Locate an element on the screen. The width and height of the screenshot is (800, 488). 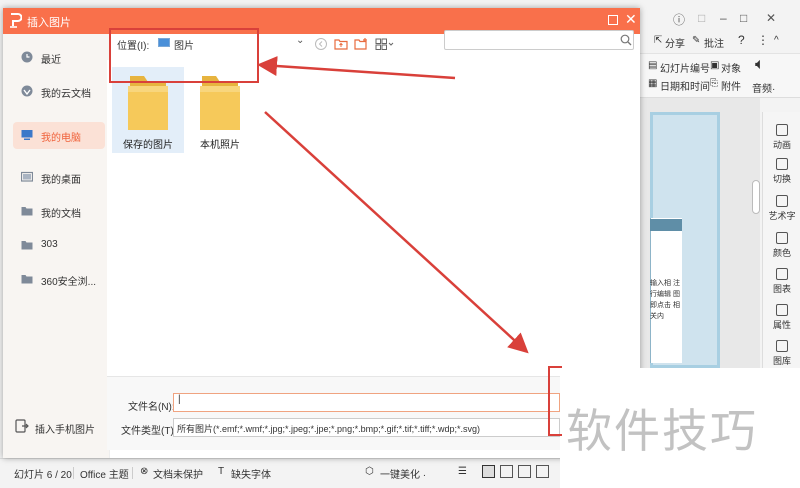
watermark-text: 软件技巧 is located at coordinates (662, 431).